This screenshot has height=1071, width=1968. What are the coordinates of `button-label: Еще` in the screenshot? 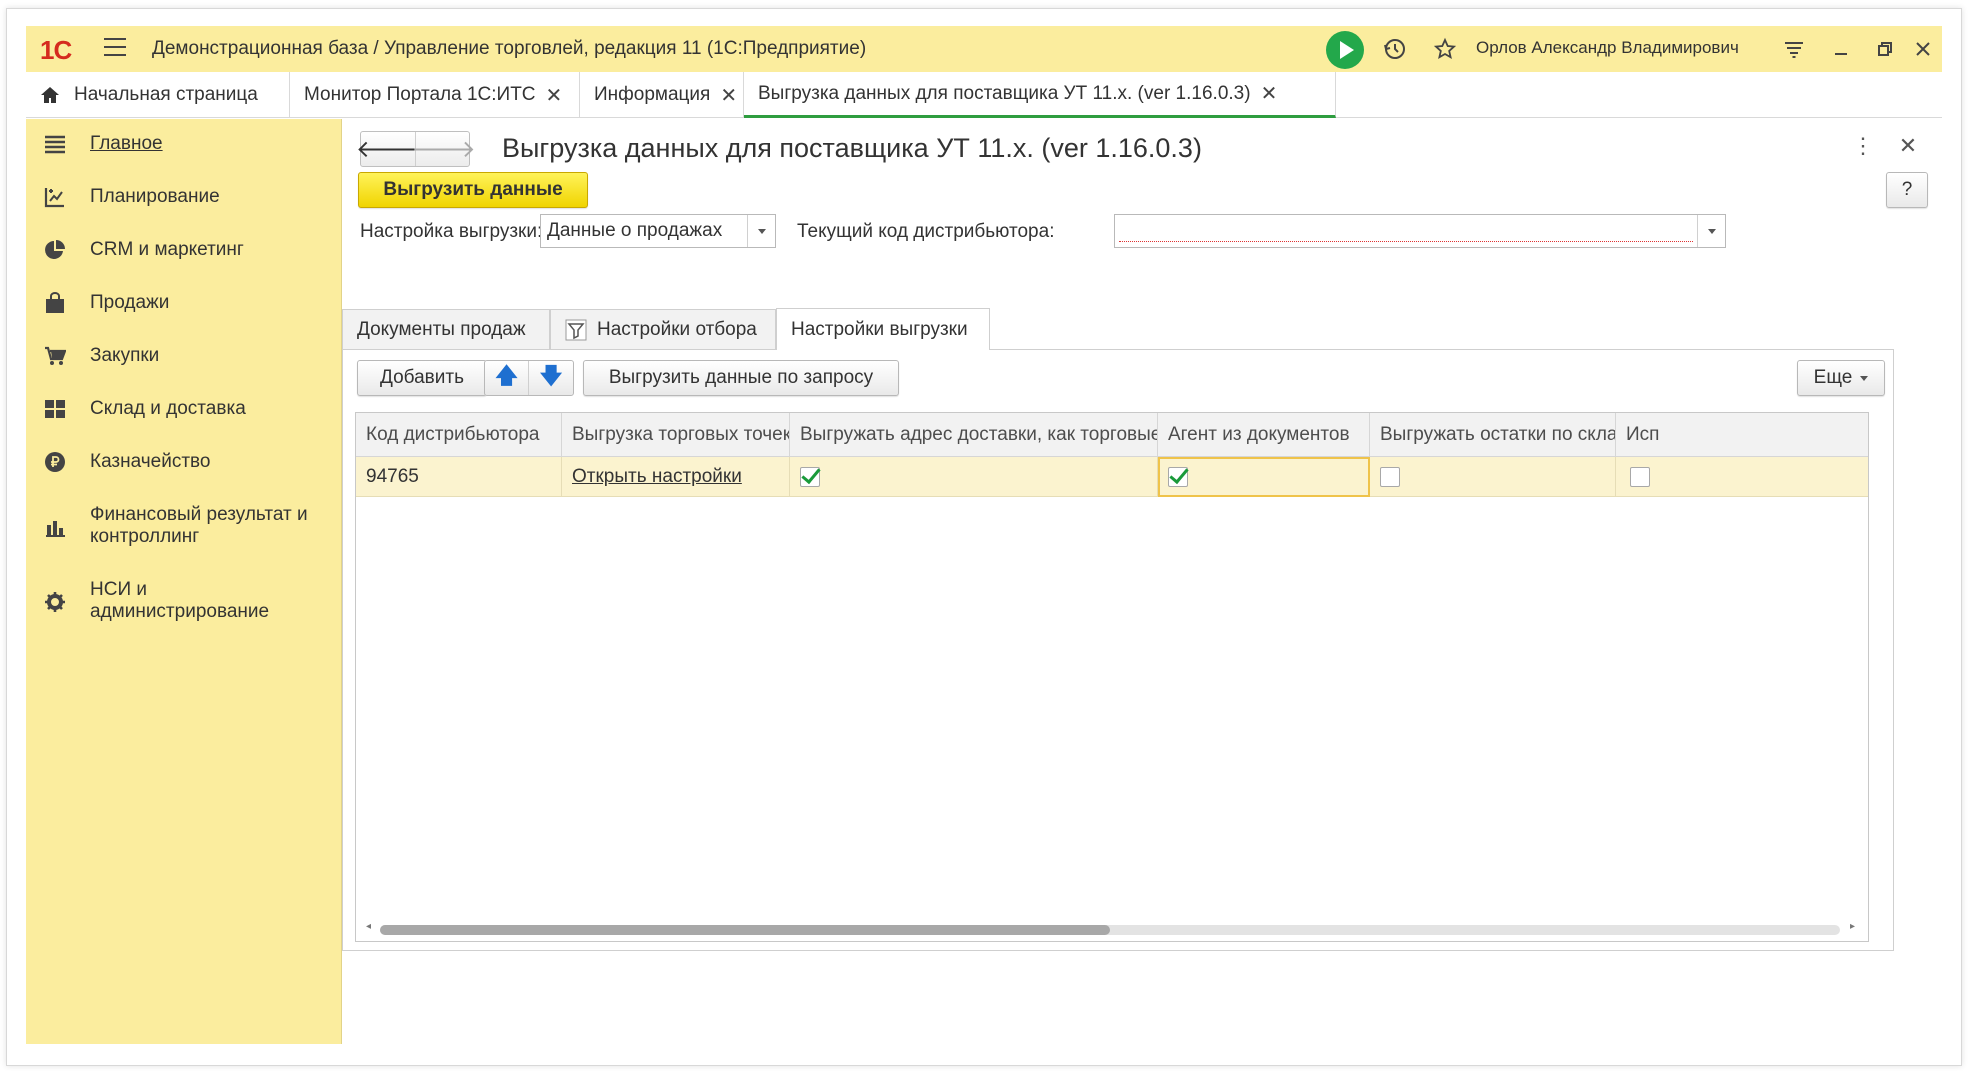 It's located at (1833, 377).